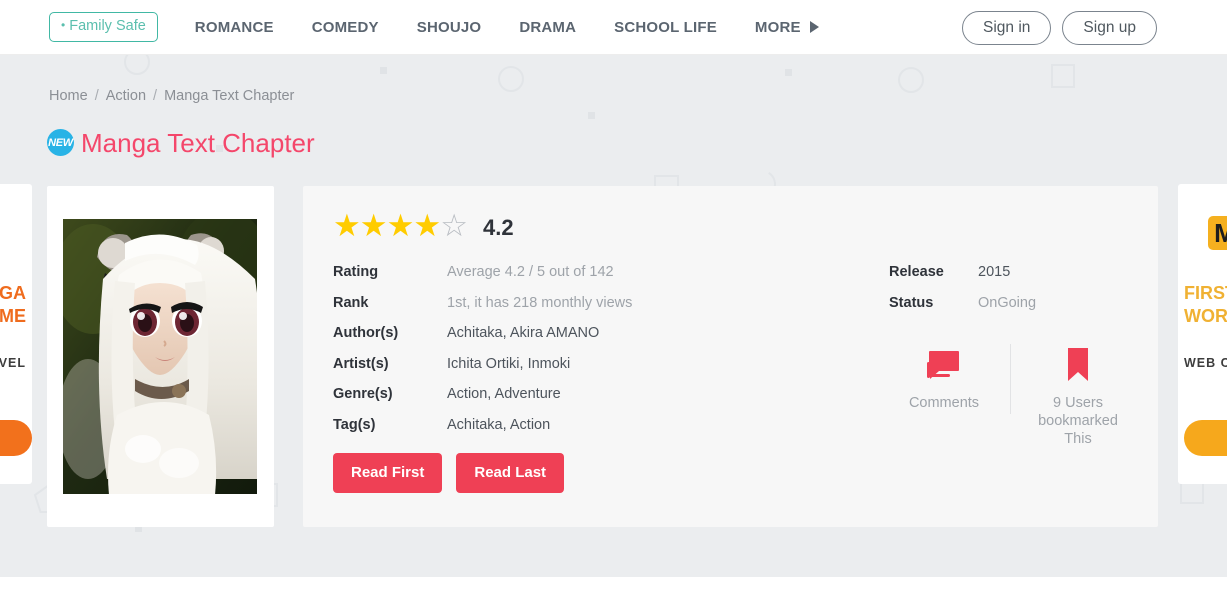  I want to click on detail-row-genres: Genre(s) Action, Adventure, so click(593, 401).